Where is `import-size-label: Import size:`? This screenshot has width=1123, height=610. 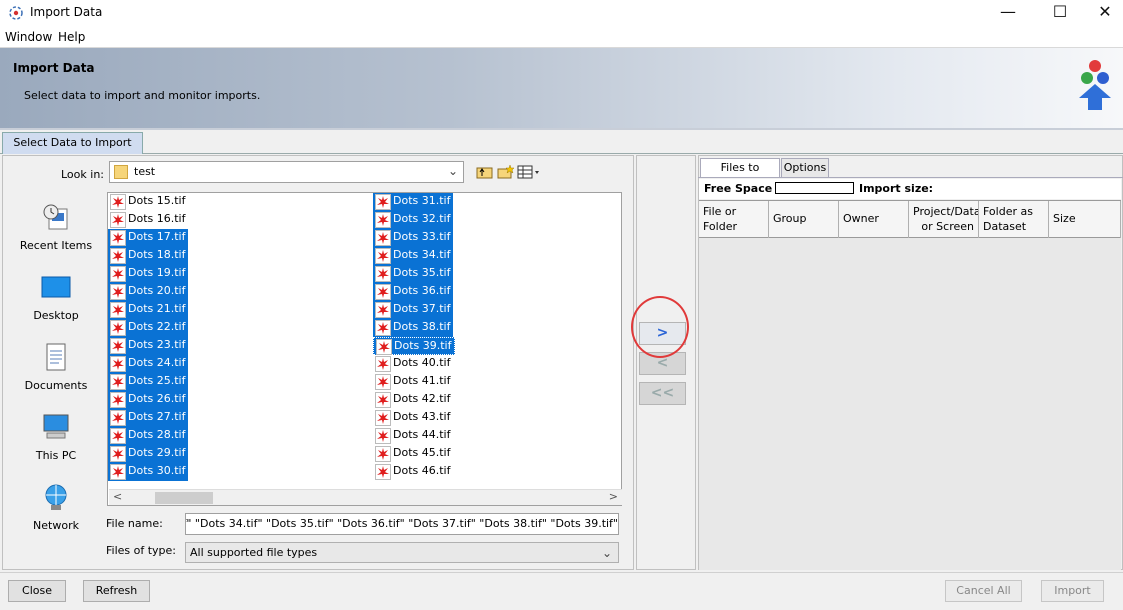
import-size-label: Import size: is located at coordinates (896, 188).